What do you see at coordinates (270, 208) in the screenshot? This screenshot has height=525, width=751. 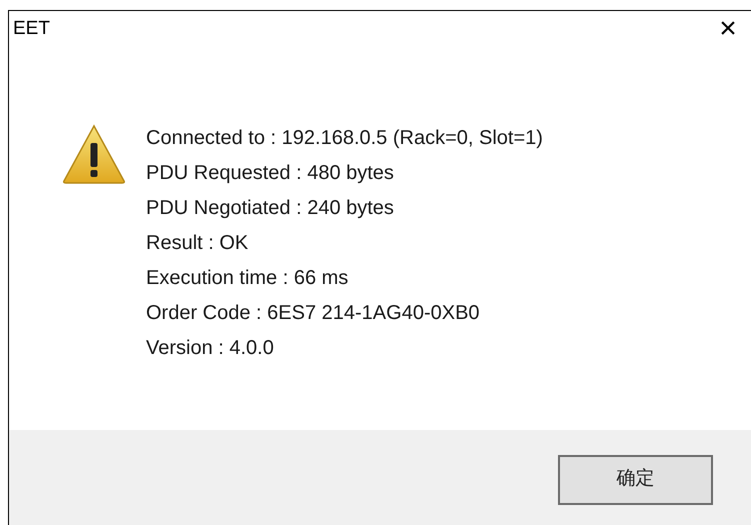 I see `message-line: PDU Negotiated : 240 bytes` at bounding box center [270, 208].